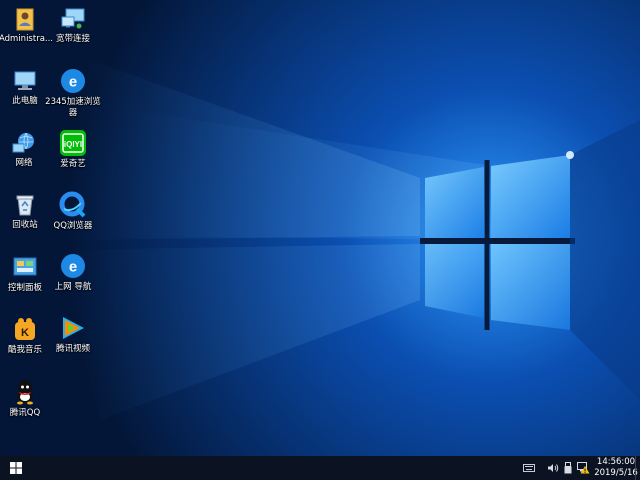  I want to click on desktop-icon-broadband-connection: 宽带连接, so click(73, 25).